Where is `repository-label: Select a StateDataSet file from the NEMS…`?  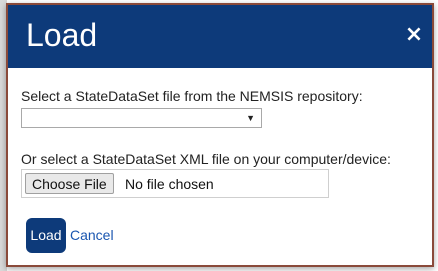 repository-label: Select a StateDataSet file from the NEMS… is located at coordinates (192, 96).